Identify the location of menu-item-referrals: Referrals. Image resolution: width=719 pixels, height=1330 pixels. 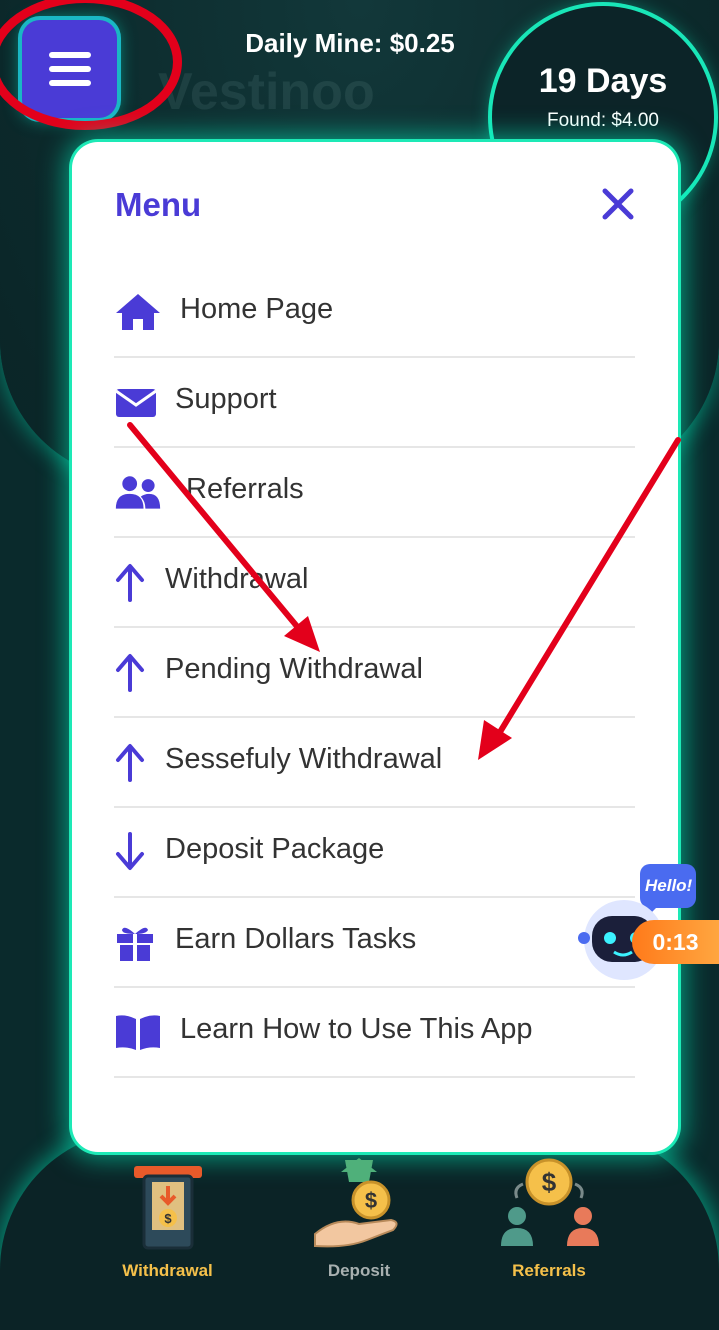
(374, 492).